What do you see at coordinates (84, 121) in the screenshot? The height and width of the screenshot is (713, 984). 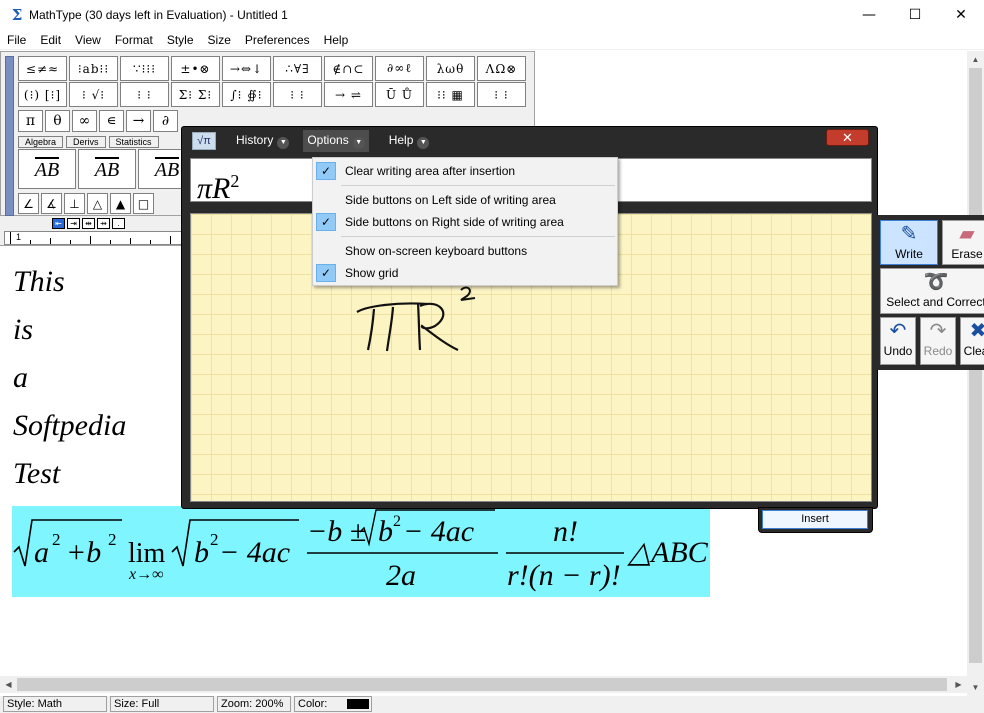 I see `symbol-infinity: ∞` at bounding box center [84, 121].